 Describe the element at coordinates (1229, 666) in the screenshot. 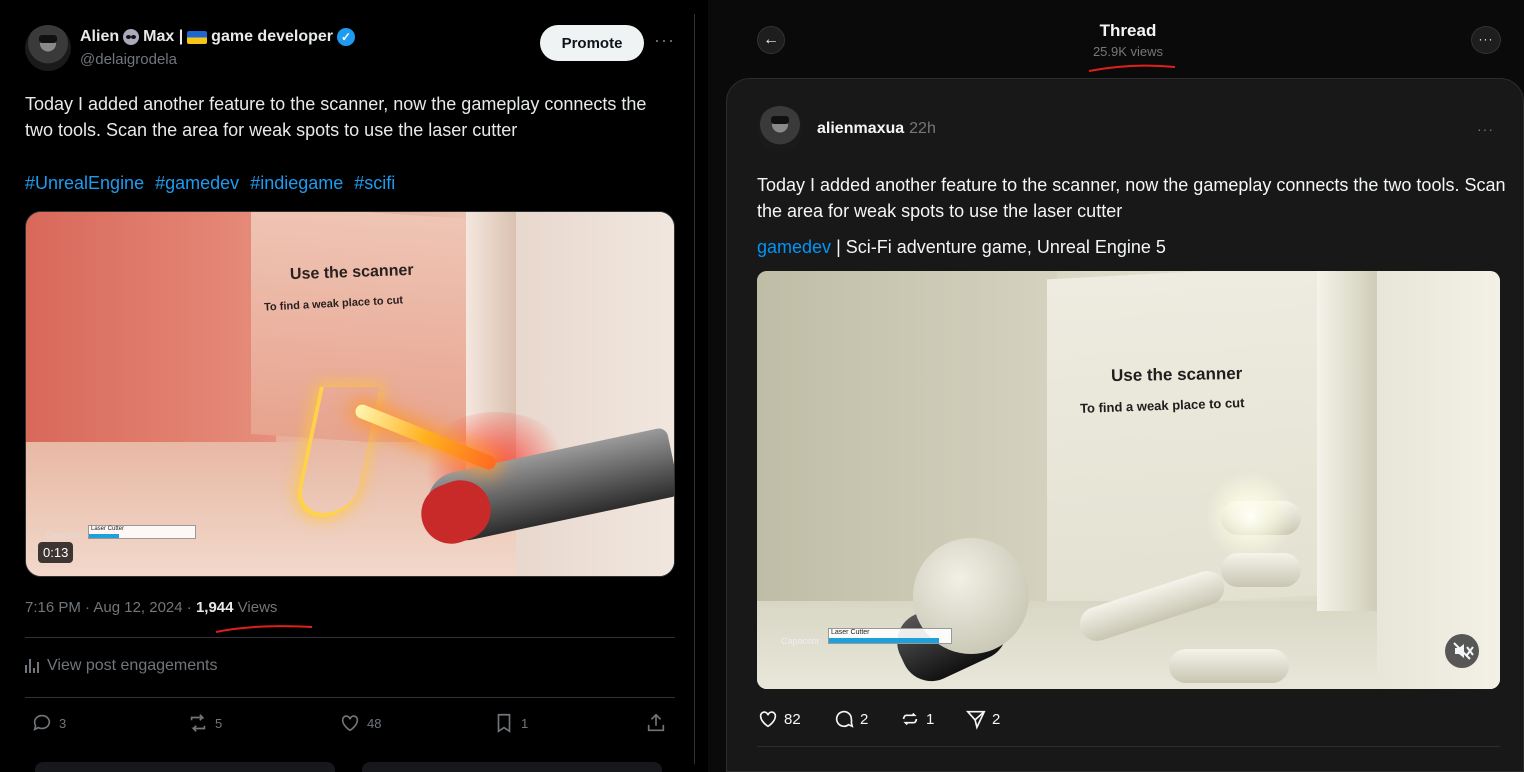

I see `video-cylinder` at that location.